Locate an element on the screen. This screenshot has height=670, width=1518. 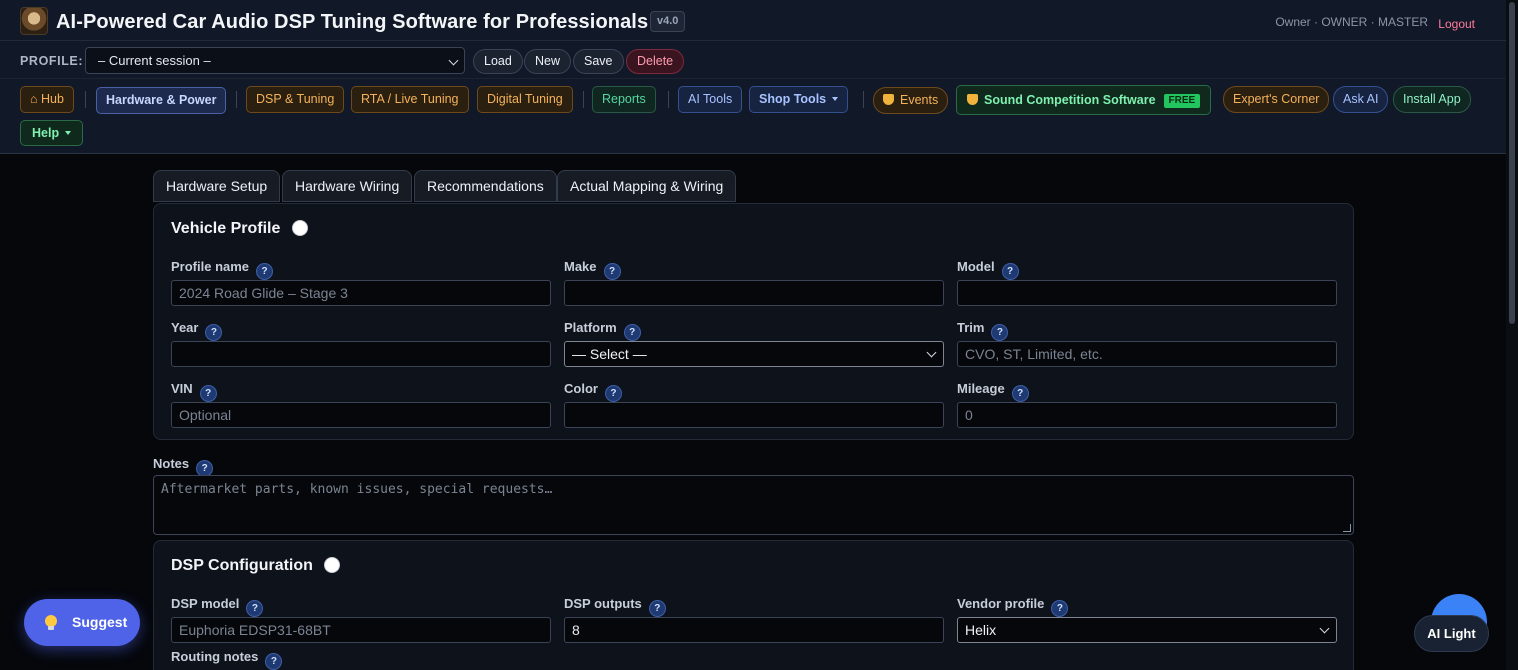
nav-ask-ai: Ask AI is located at coordinates (1361, 99).